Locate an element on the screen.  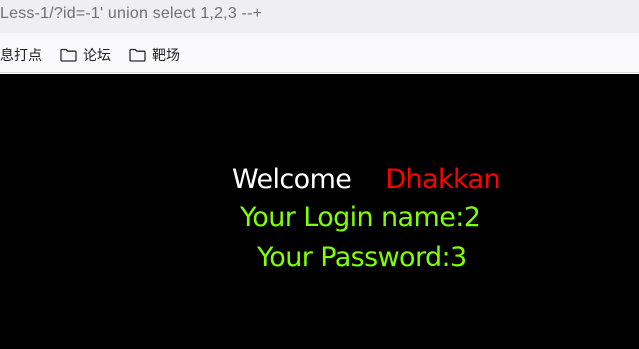
bookmark-item-0: 息打点 is located at coordinates (21, 55).